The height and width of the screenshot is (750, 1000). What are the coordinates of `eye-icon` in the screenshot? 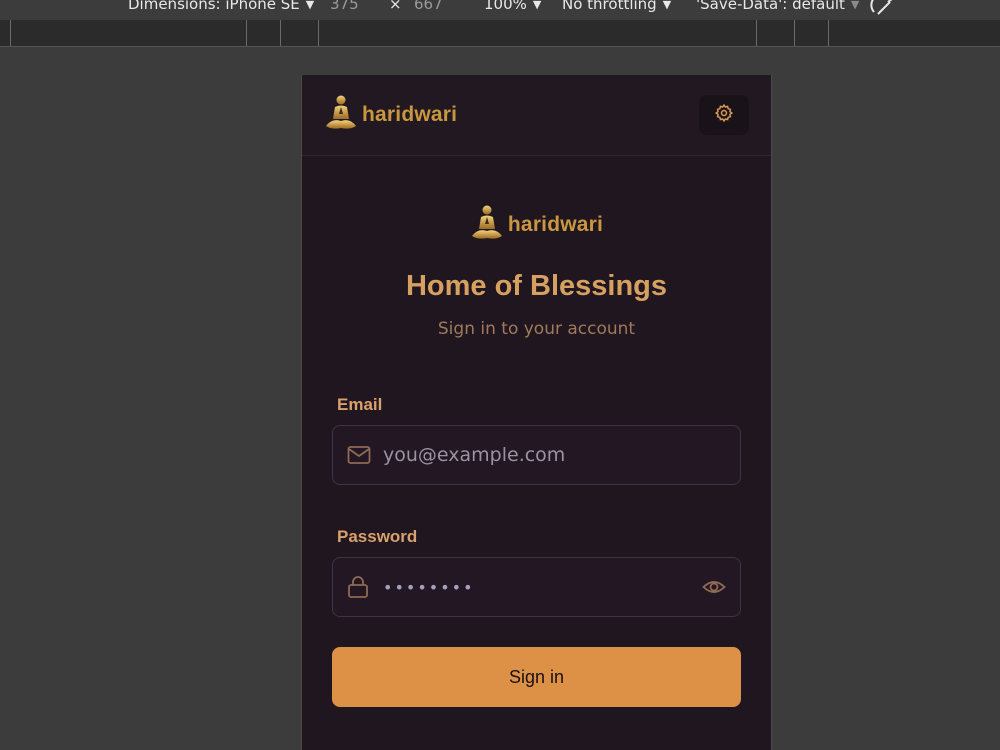 It's located at (714, 587).